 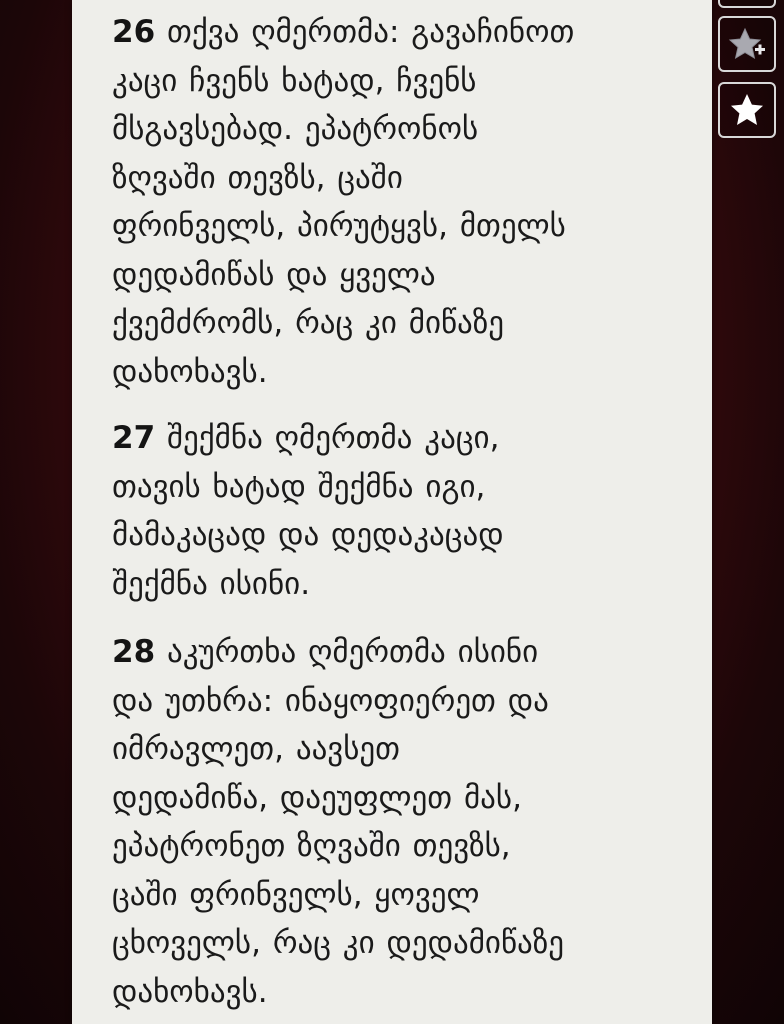 What do you see at coordinates (134, 32) in the screenshot?
I see `verse-number: 26` at bounding box center [134, 32].